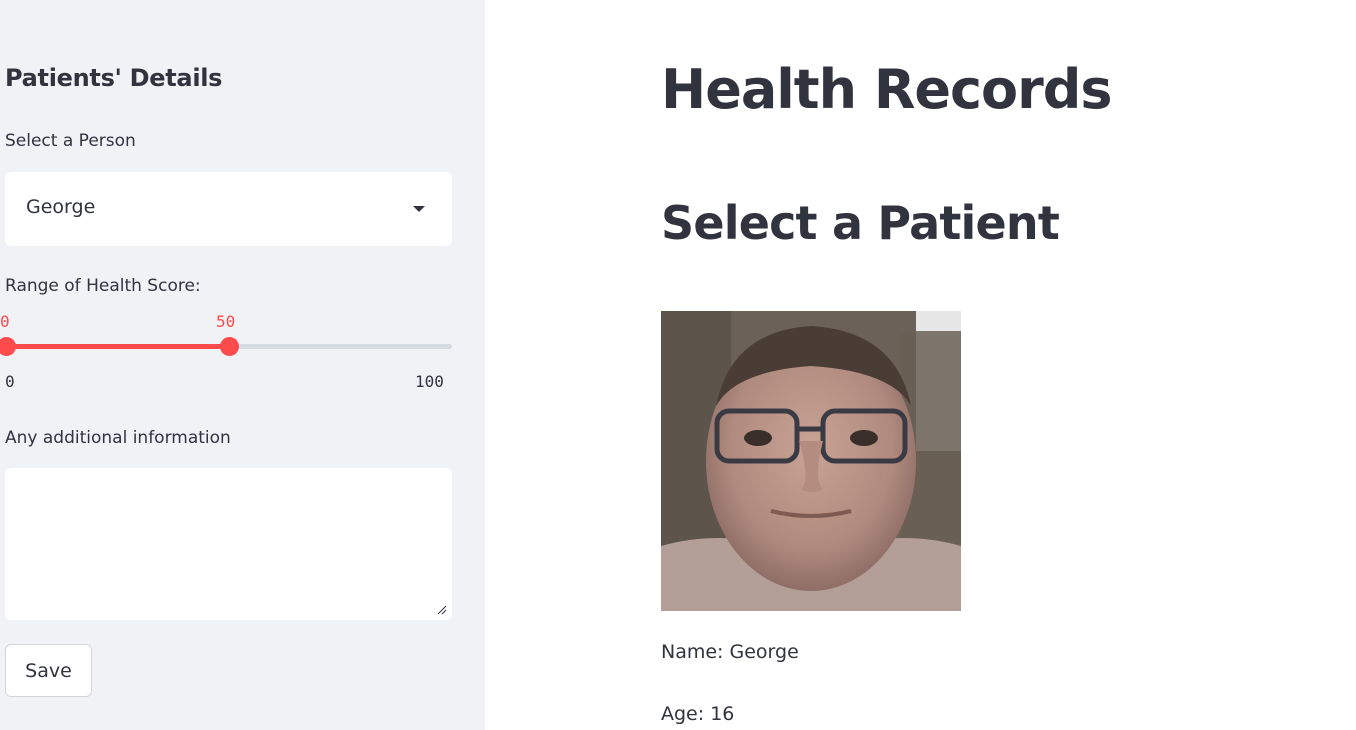 The image size is (1356, 730). I want to click on health-score-slider-fill, so click(117, 346).